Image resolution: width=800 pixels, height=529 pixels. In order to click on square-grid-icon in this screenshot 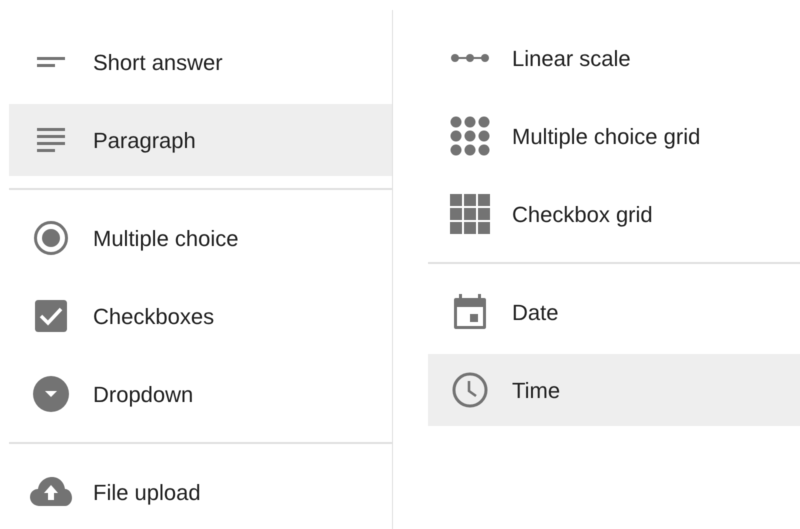, I will do `click(470, 214)`.